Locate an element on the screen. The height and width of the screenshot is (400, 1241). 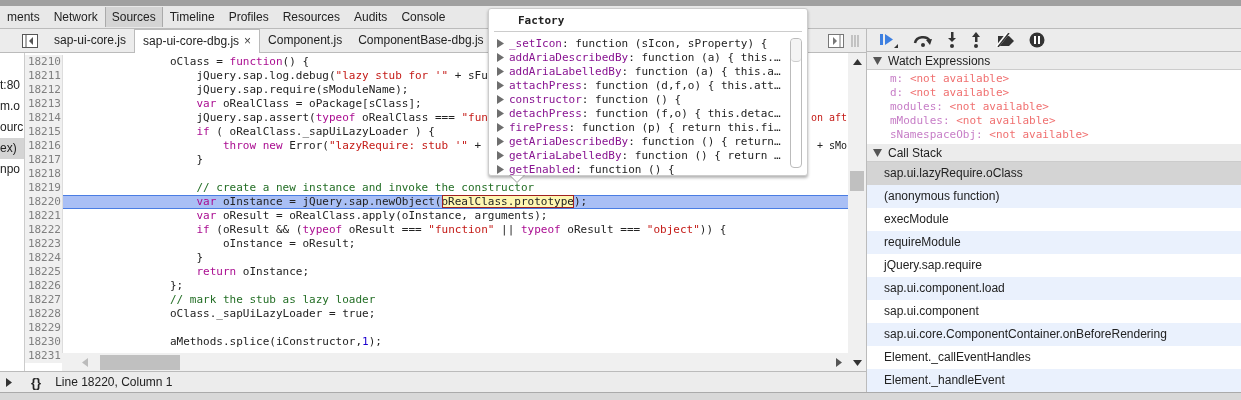
line-number: 18214 is located at coordinates (44, 118).